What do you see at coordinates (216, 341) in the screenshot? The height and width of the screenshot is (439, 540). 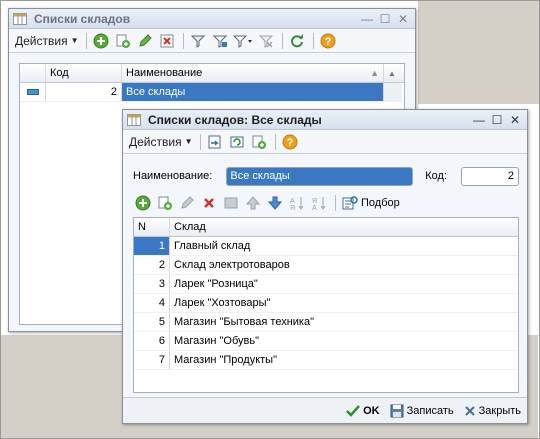 I see `cell-sklad: Магазин "Обувь"` at bounding box center [216, 341].